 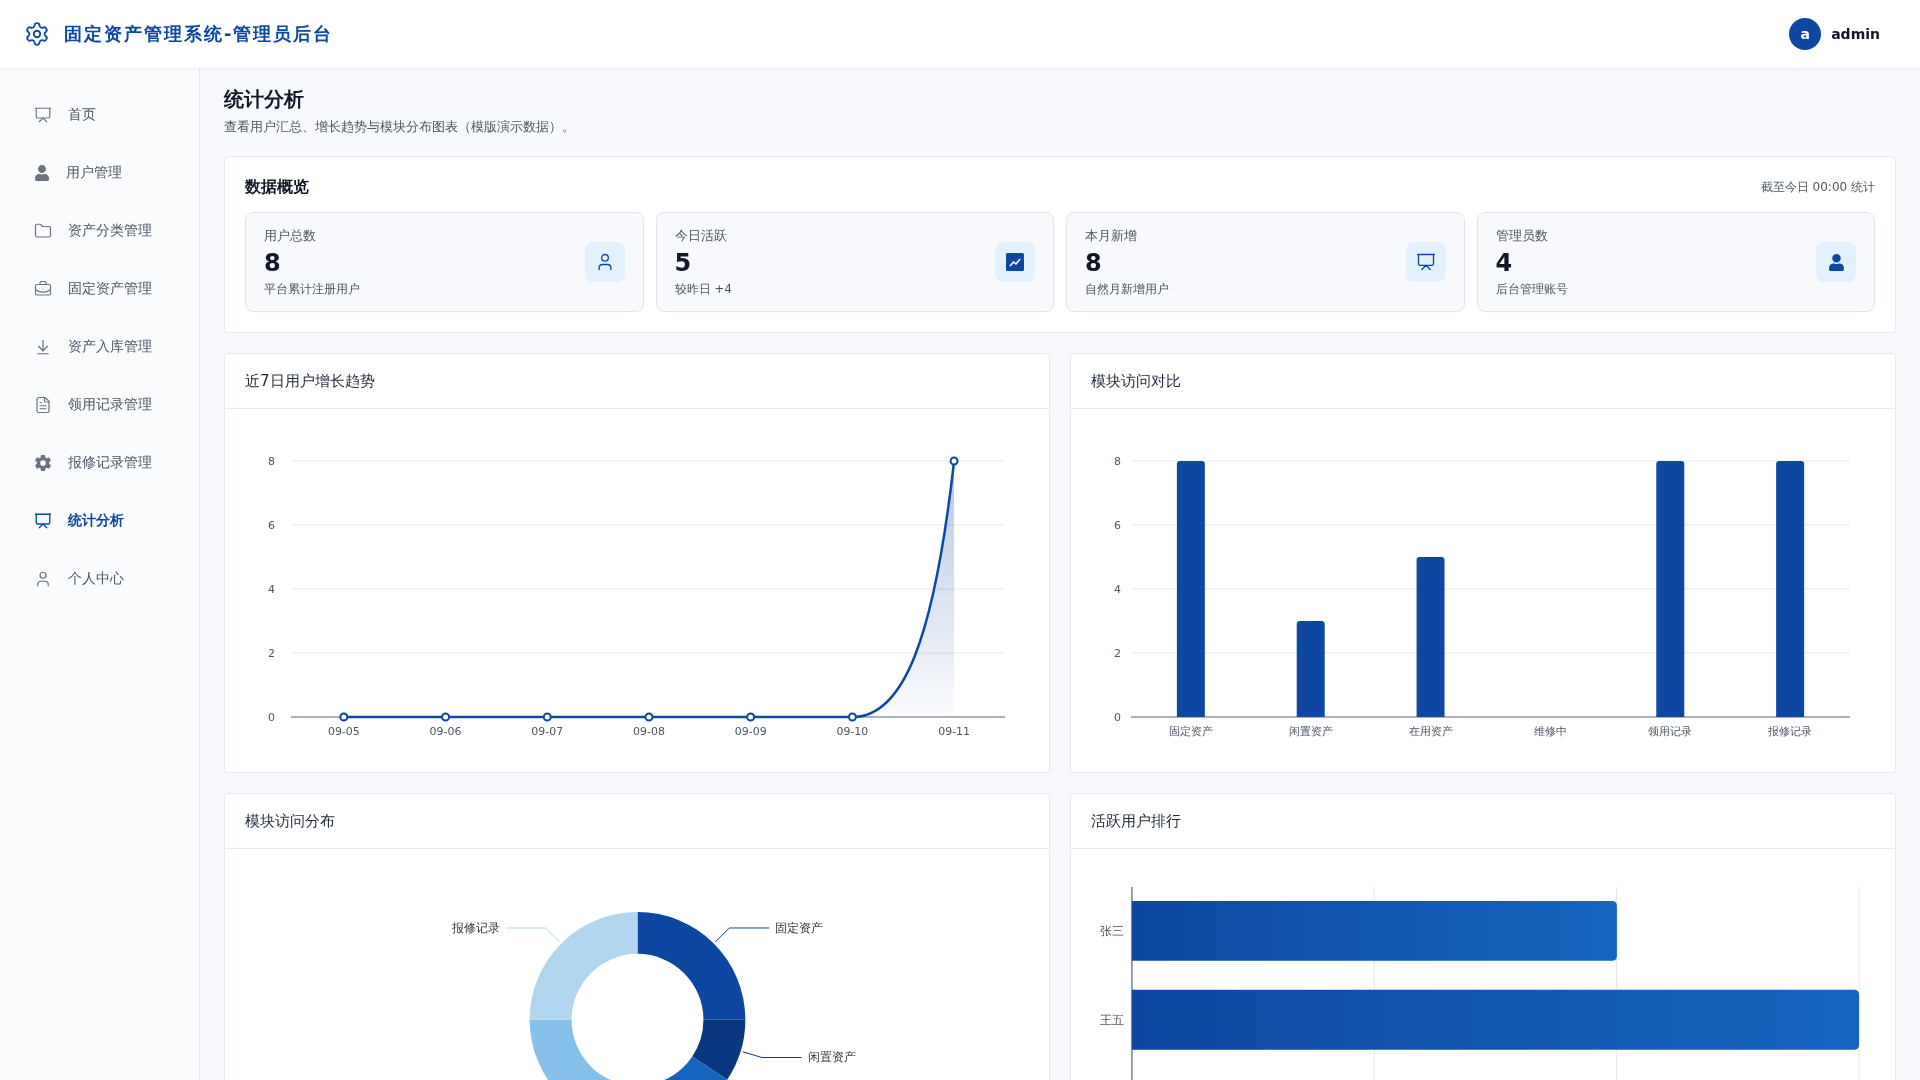 I want to click on user-name: admin, so click(x=1855, y=34).